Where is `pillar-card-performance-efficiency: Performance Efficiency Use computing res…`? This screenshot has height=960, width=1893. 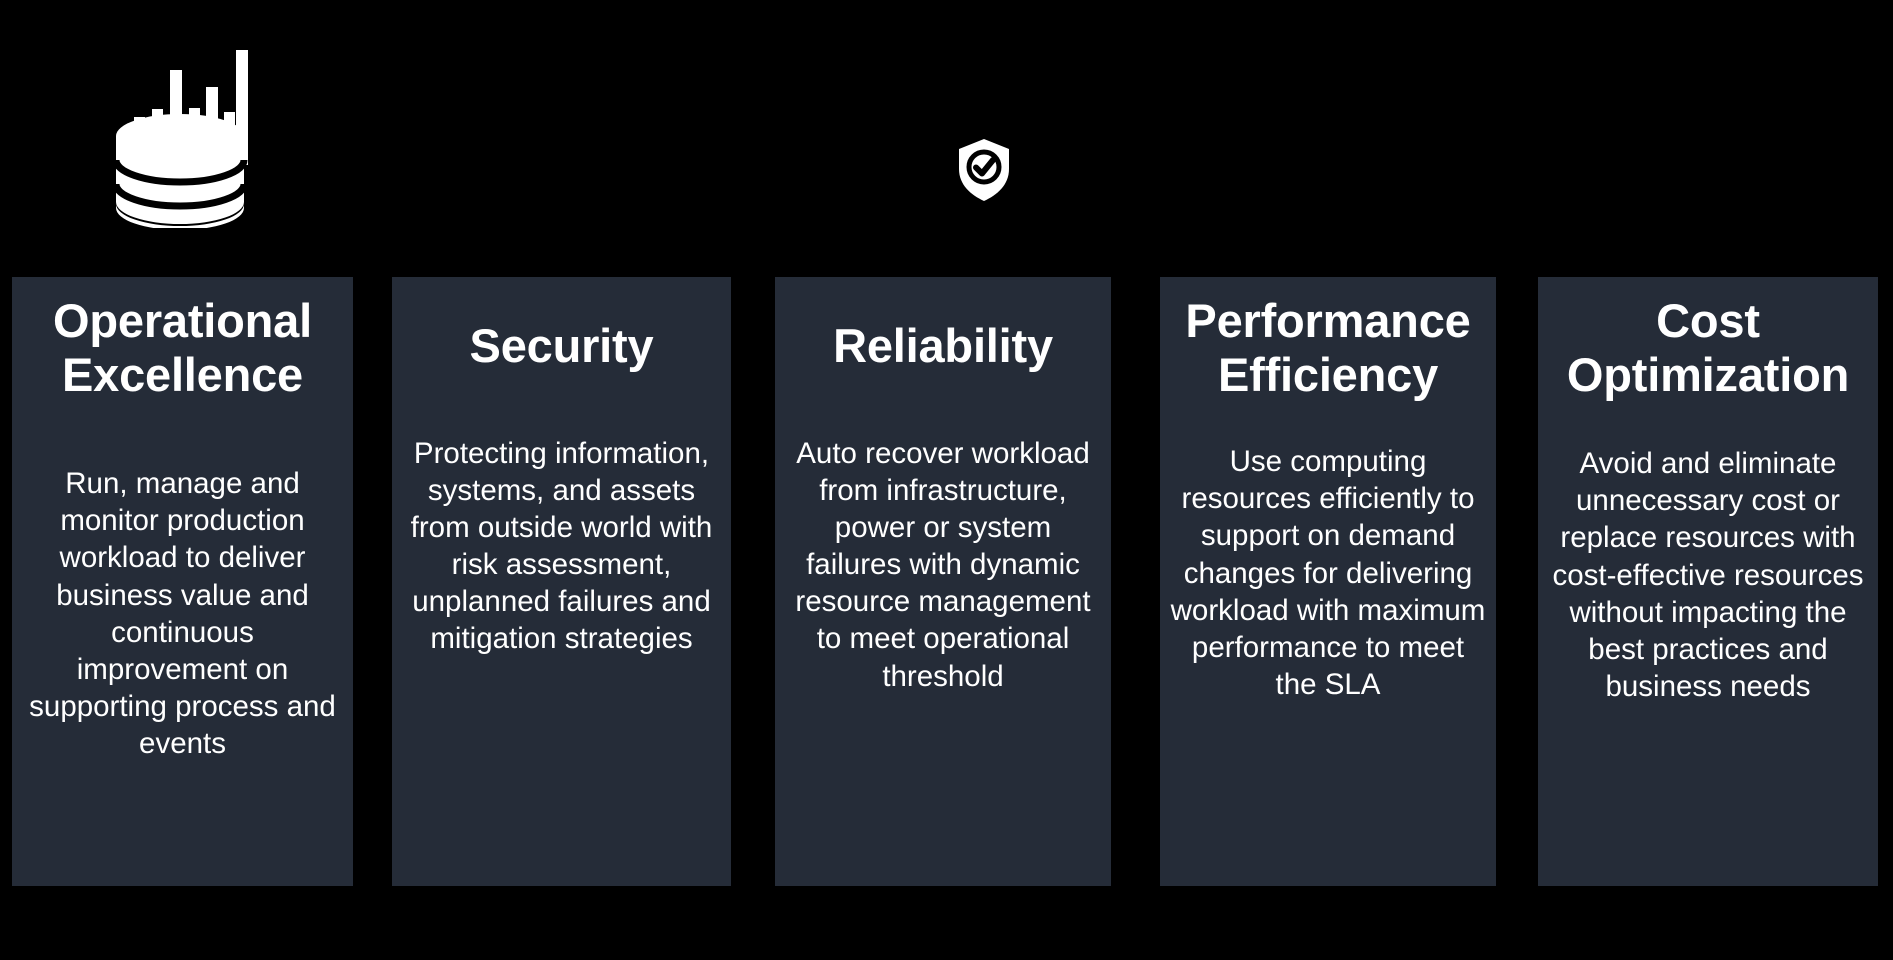
pillar-card-performance-efficiency: Performance Efficiency Use computing res… is located at coordinates (1328, 581).